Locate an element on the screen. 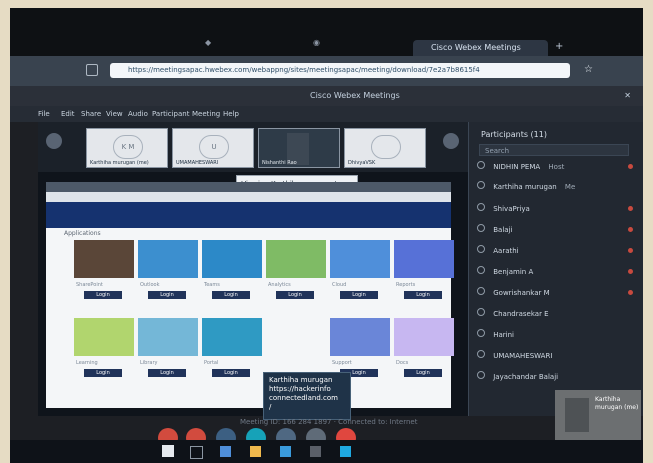 The width and height of the screenshot is (653, 463). participant-row: Karthiha murugan Me is located at coordinates (558, 187).